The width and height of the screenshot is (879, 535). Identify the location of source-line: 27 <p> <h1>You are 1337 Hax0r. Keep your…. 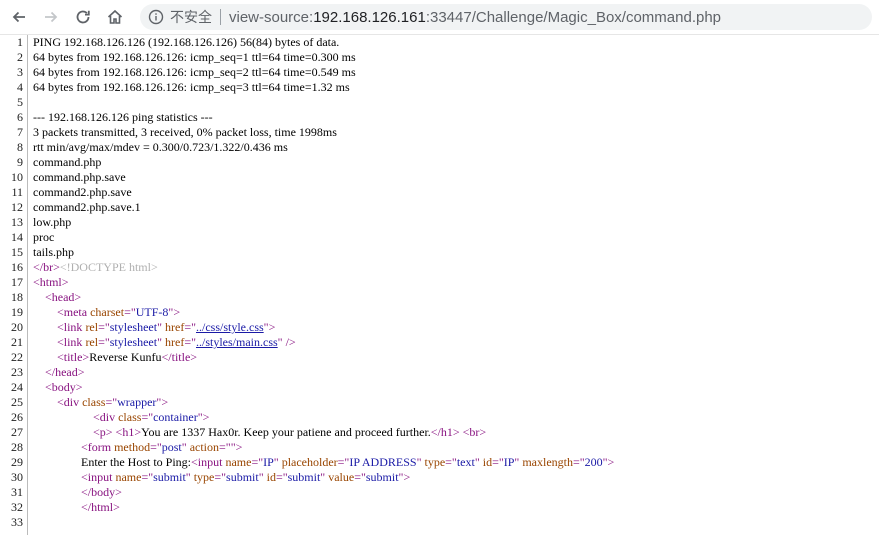
(439, 432).